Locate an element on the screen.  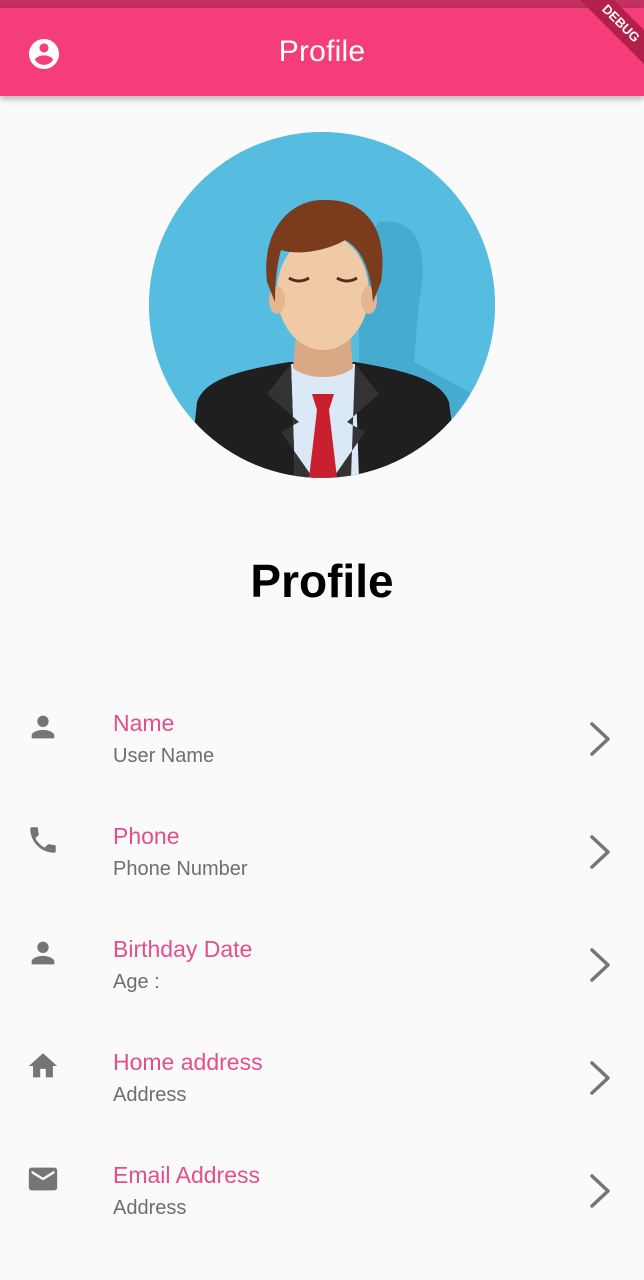
item-title: Name is located at coordinates (144, 723).